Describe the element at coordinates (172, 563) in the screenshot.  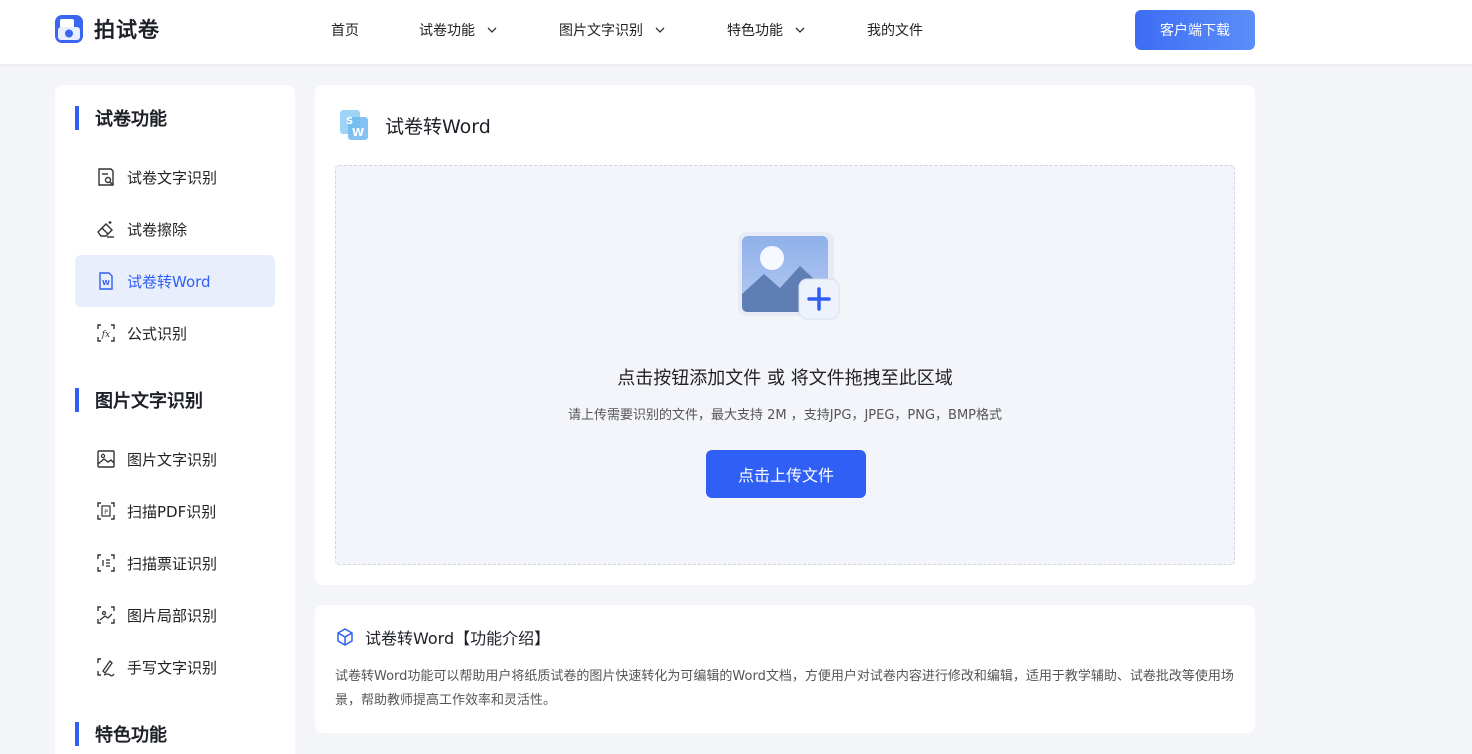
I see `sidebar-item-label: 扫描票证识别` at that location.